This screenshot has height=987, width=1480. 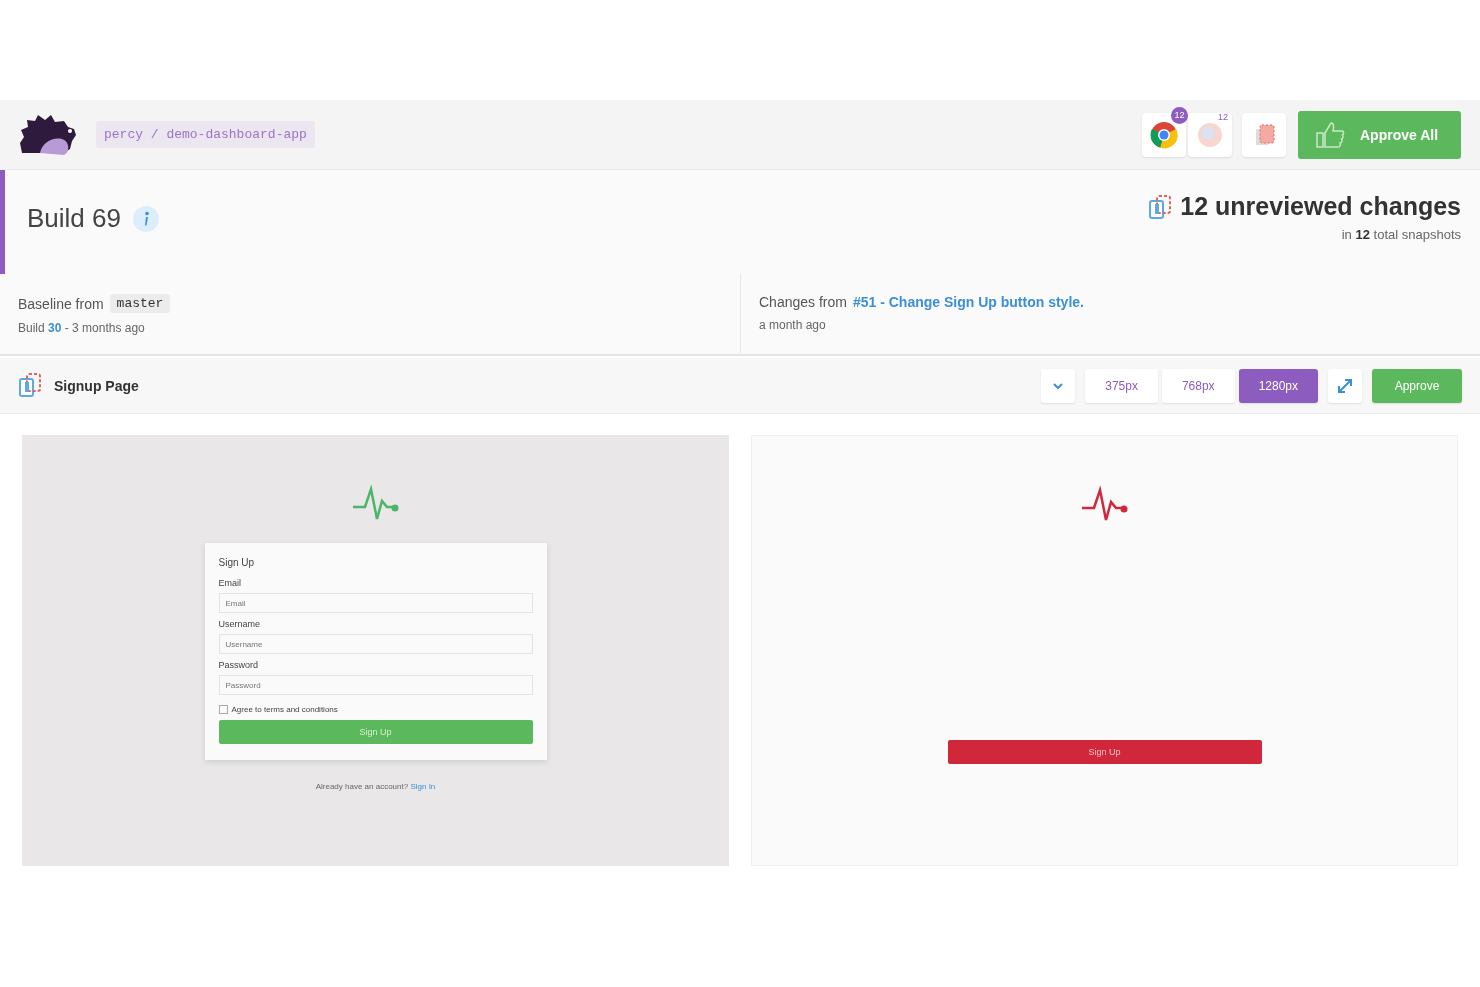 I want to click on field-label: Email, so click(x=230, y=583).